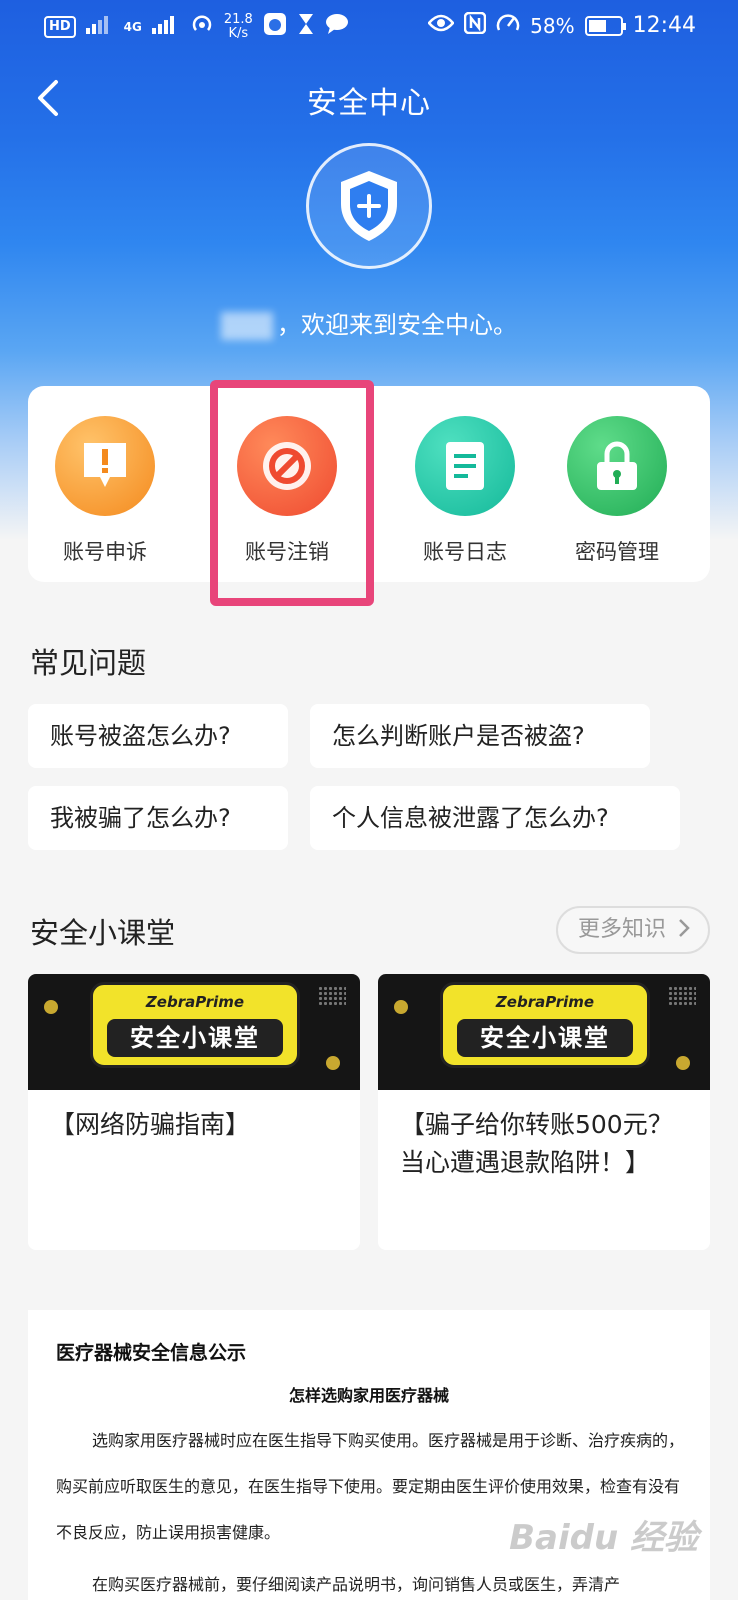 The height and width of the screenshot is (1600, 738). What do you see at coordinates (617, 552) in the screenshot?
I see `quick-action-label: 密码管理` at bounding box center [617, 552].